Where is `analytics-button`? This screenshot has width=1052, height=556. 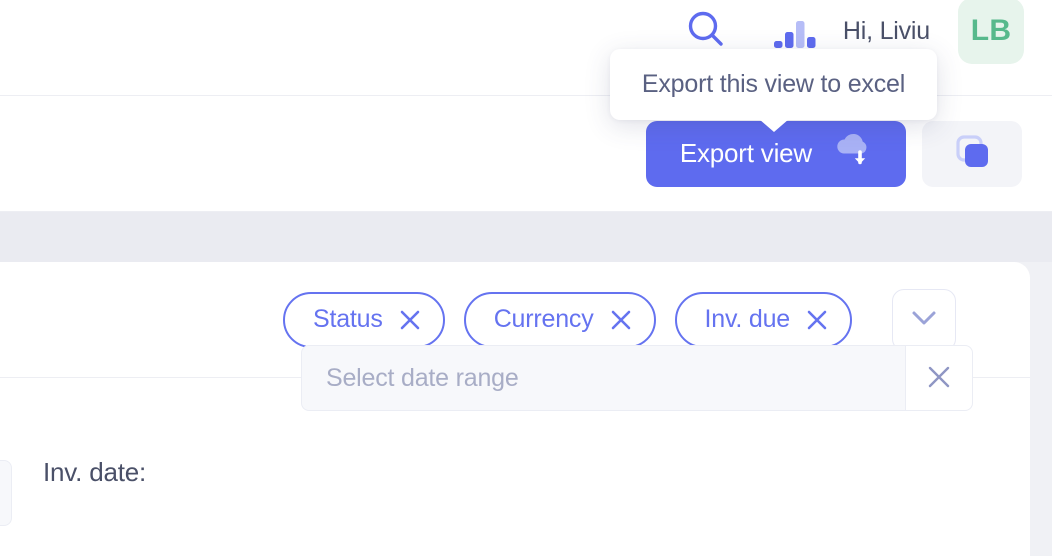 analytics-button is located at coordinates (794, 31).